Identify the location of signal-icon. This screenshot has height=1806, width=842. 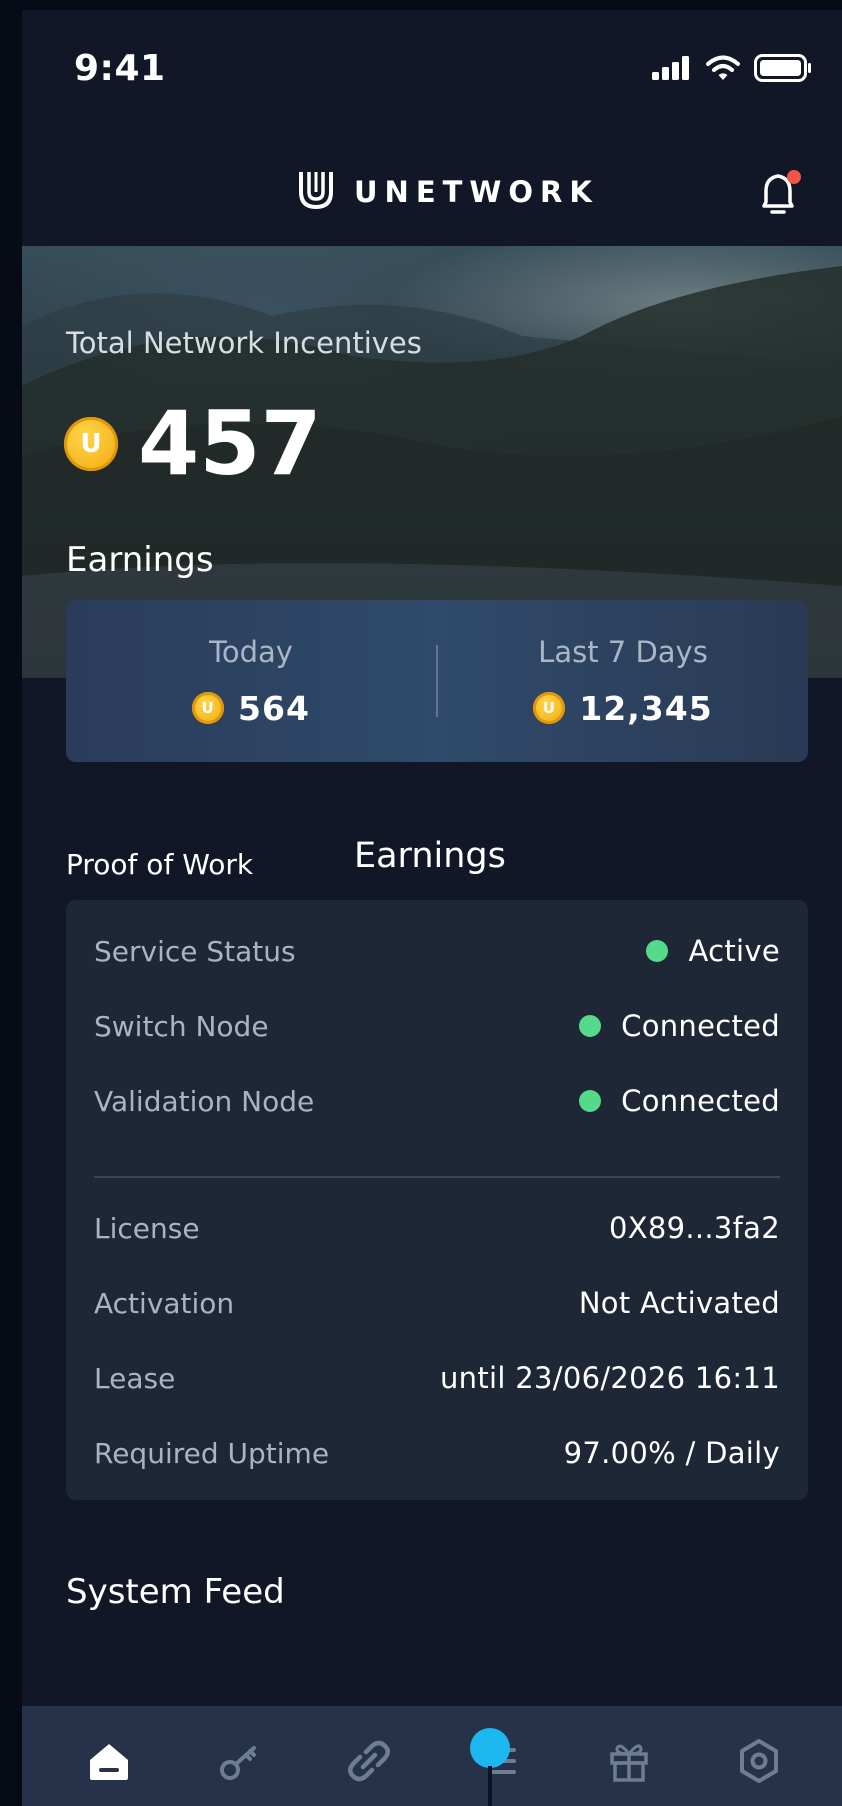
(672, 70).